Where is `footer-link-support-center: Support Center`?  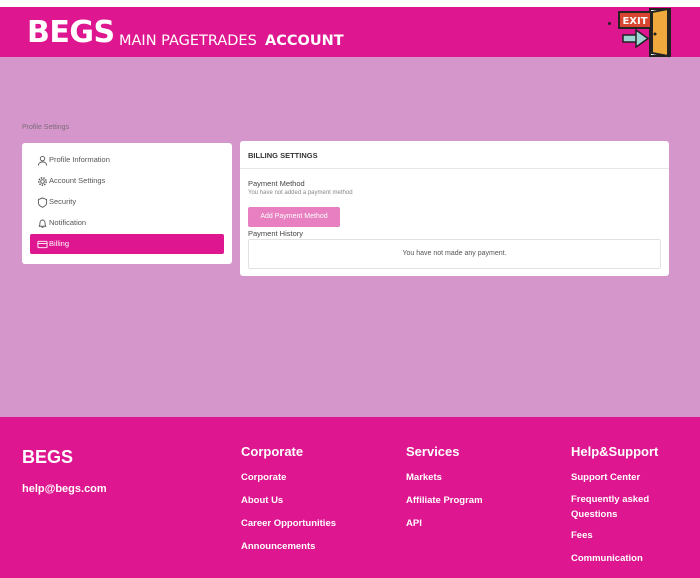
footer-link-support-center: Support Center is located at coordinates (617, 478).